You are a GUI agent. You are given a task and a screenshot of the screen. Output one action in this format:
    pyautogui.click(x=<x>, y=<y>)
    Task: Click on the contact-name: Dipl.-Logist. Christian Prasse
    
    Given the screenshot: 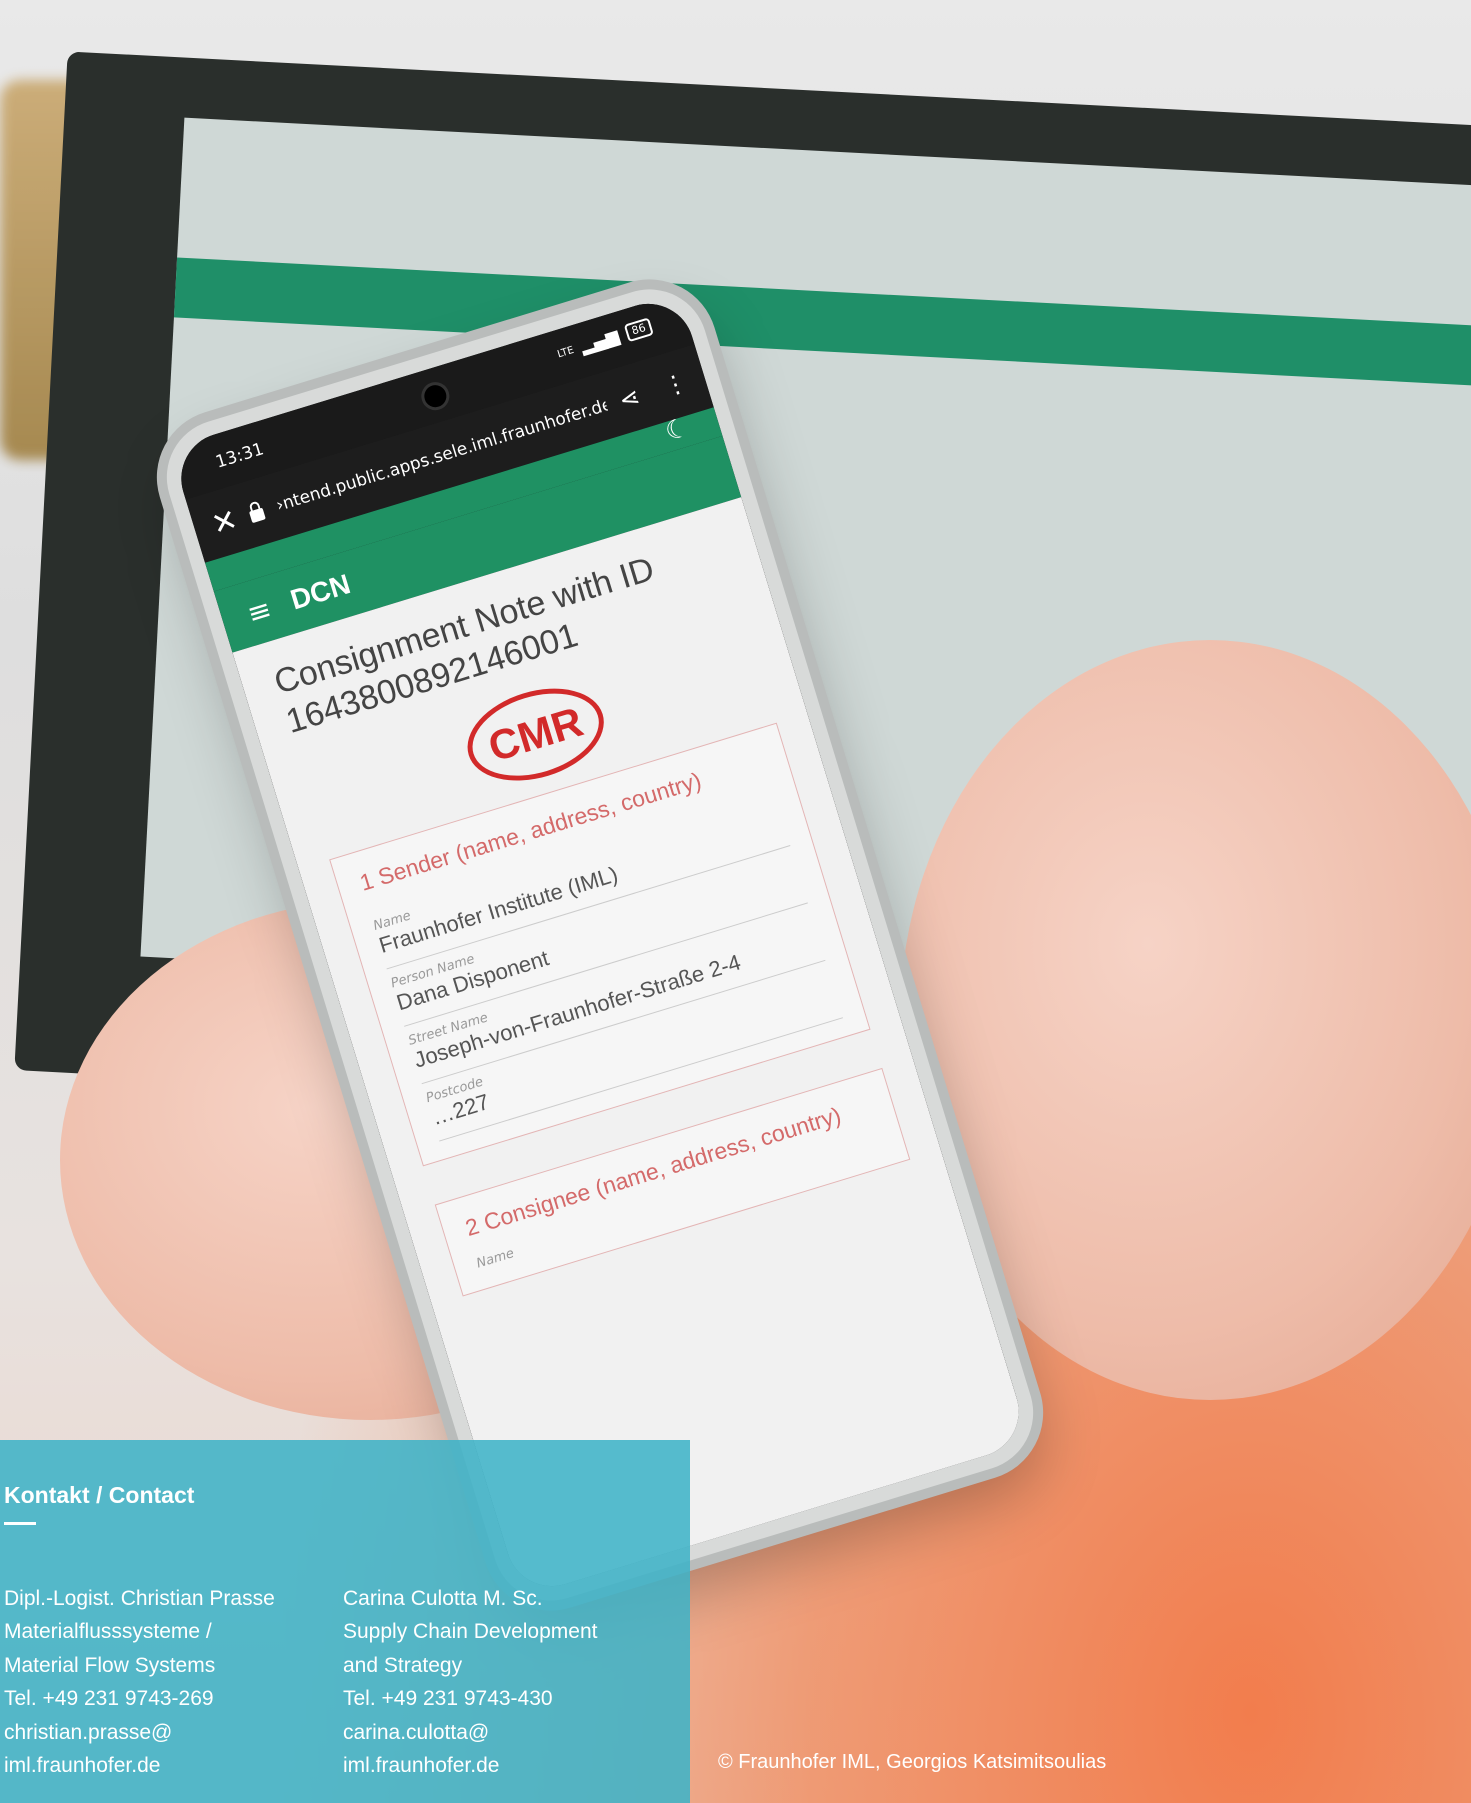 What is the action you would take?
    pyautogui.click(x=139, y=1598)
    